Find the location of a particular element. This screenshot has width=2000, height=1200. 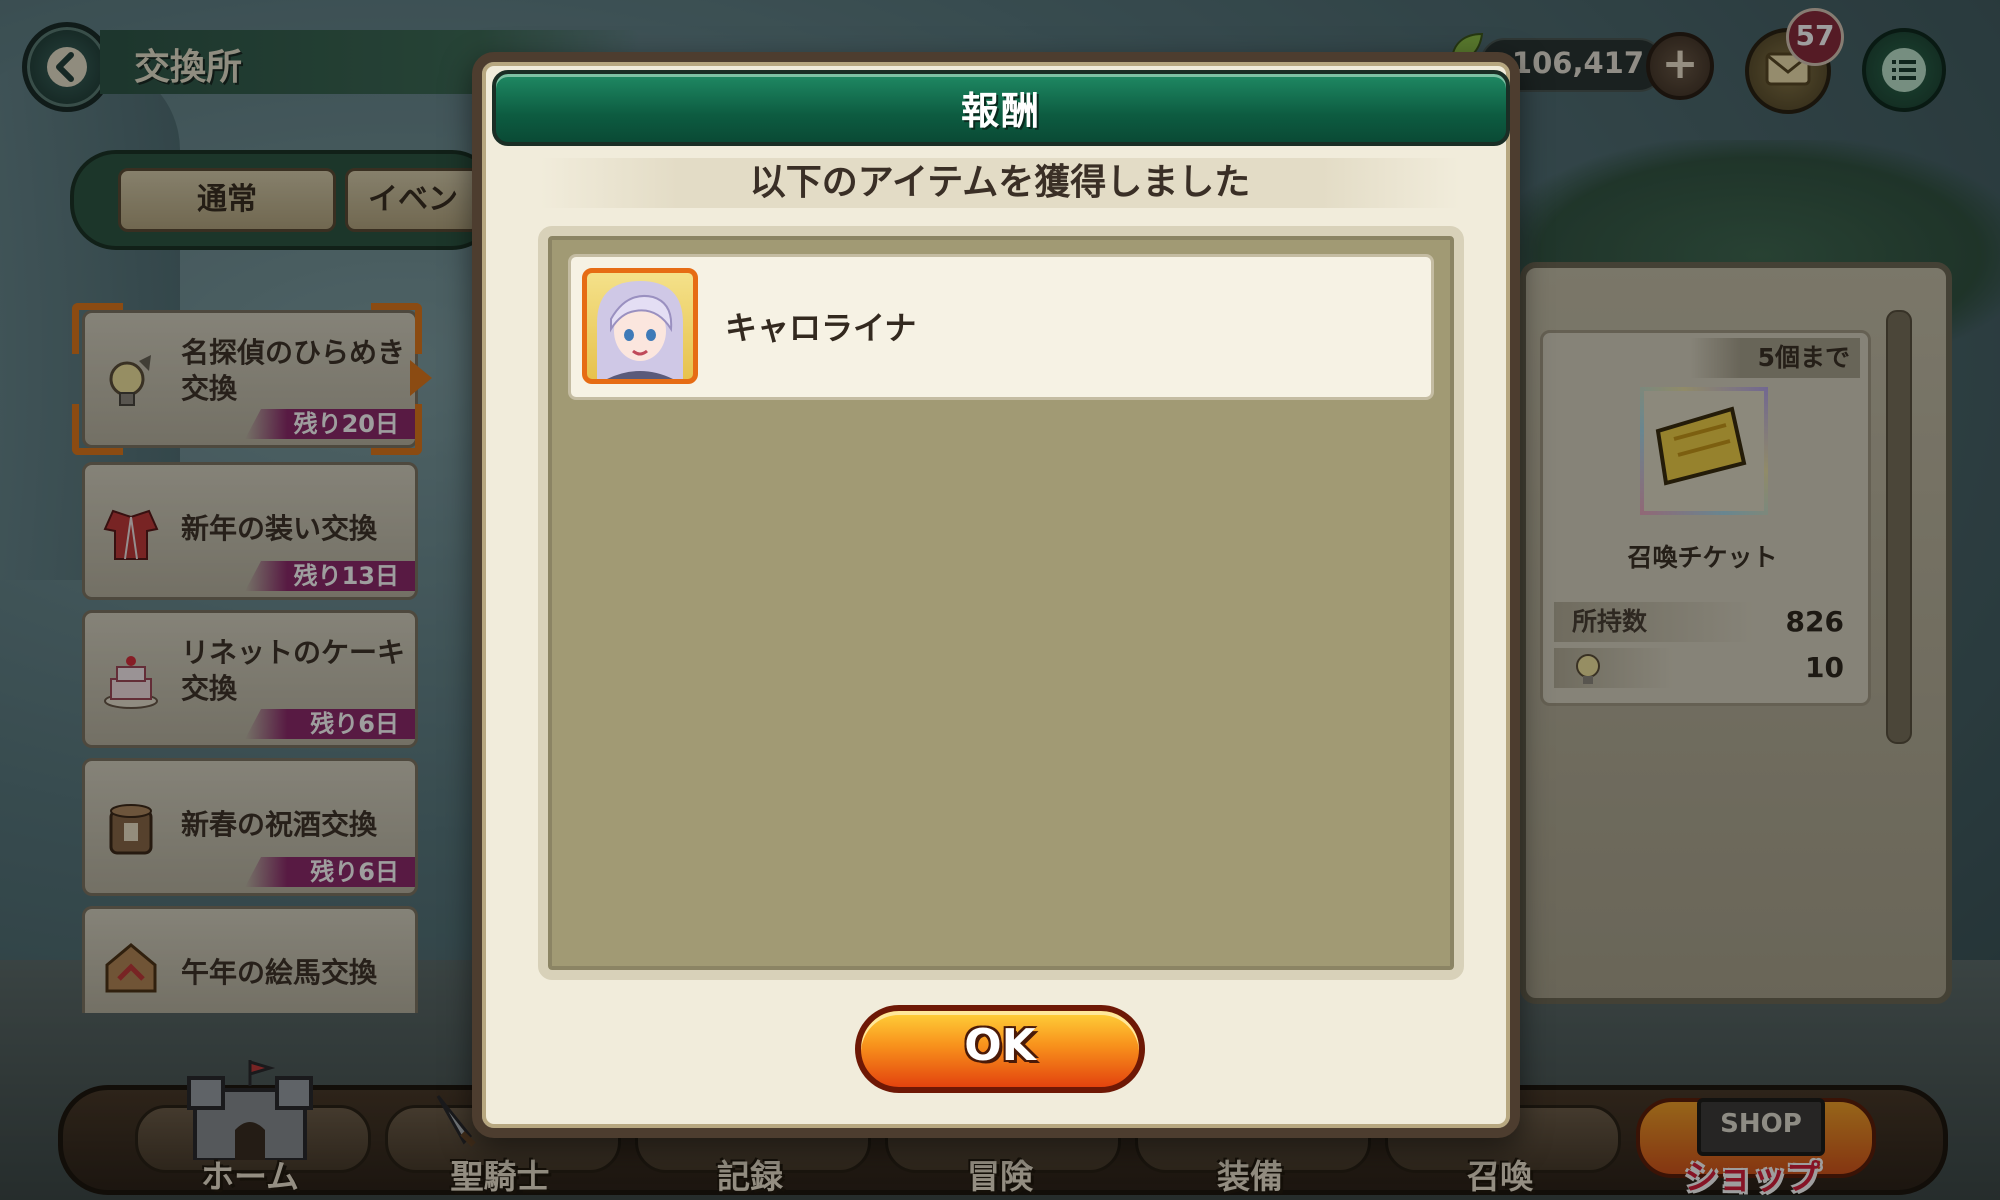

reward-message: 以下のアイテムを獲得しました is located at coordinates (1000, 182).